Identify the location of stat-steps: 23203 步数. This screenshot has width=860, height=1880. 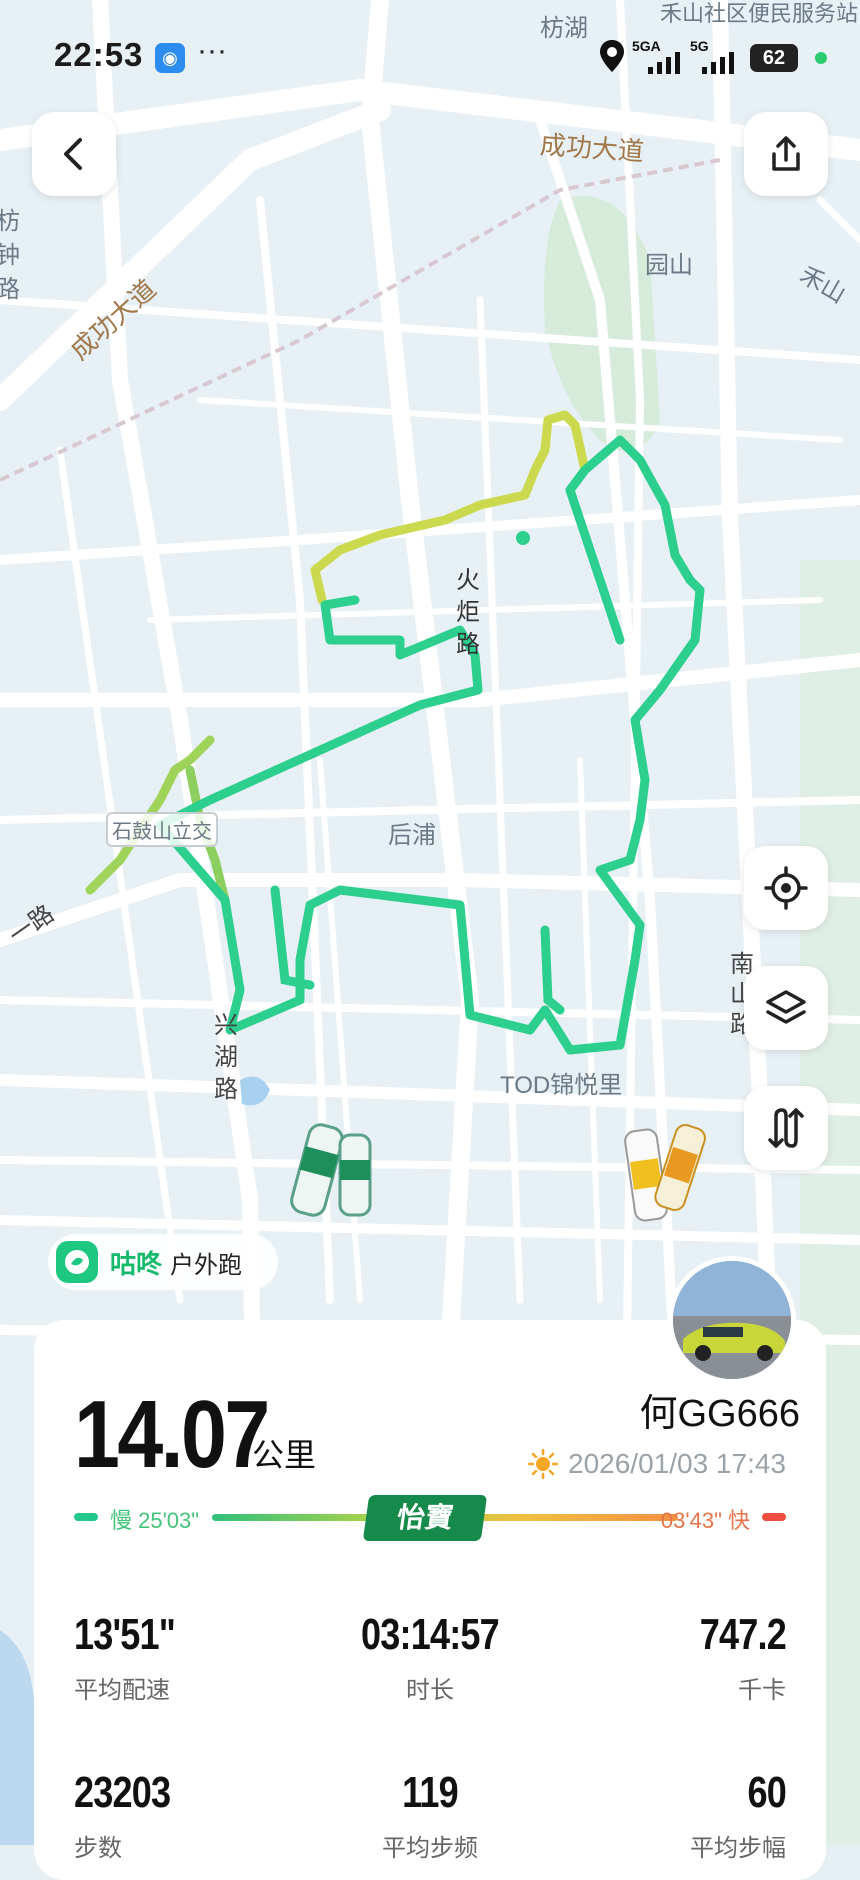
(132, 1815).